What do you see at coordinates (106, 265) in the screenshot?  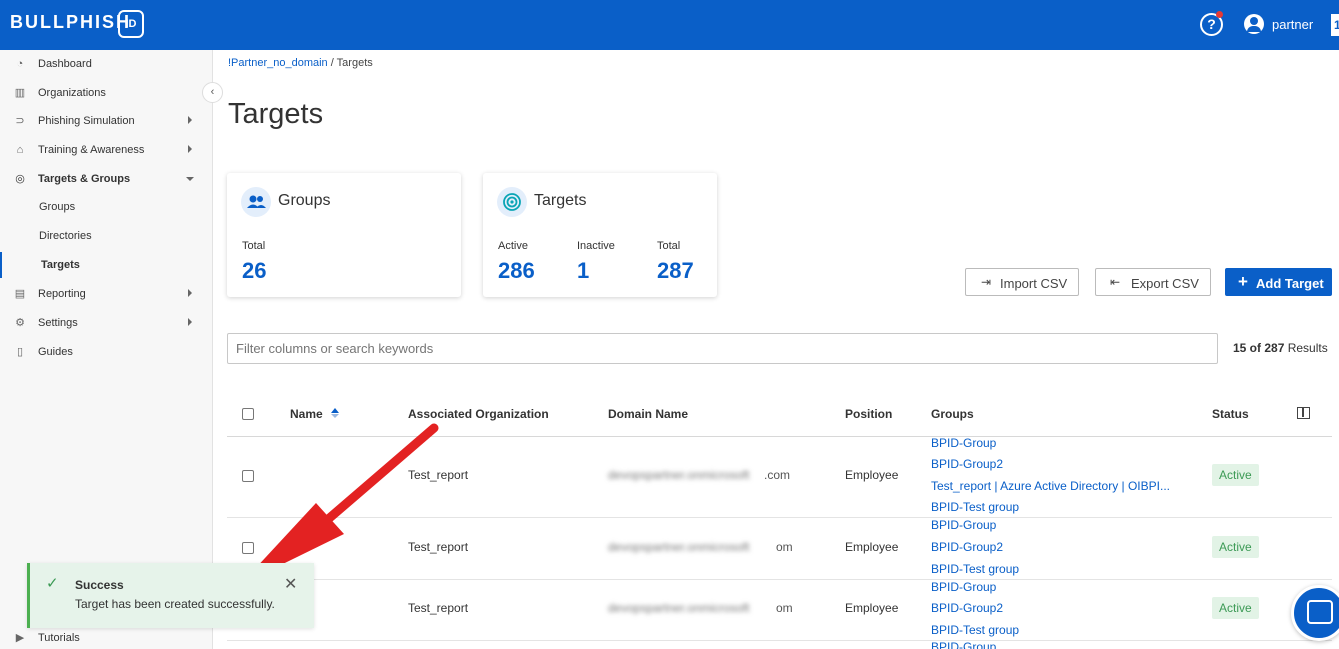 I see `sidebar-item-targets: Targets` at bounding box center [106, 265].